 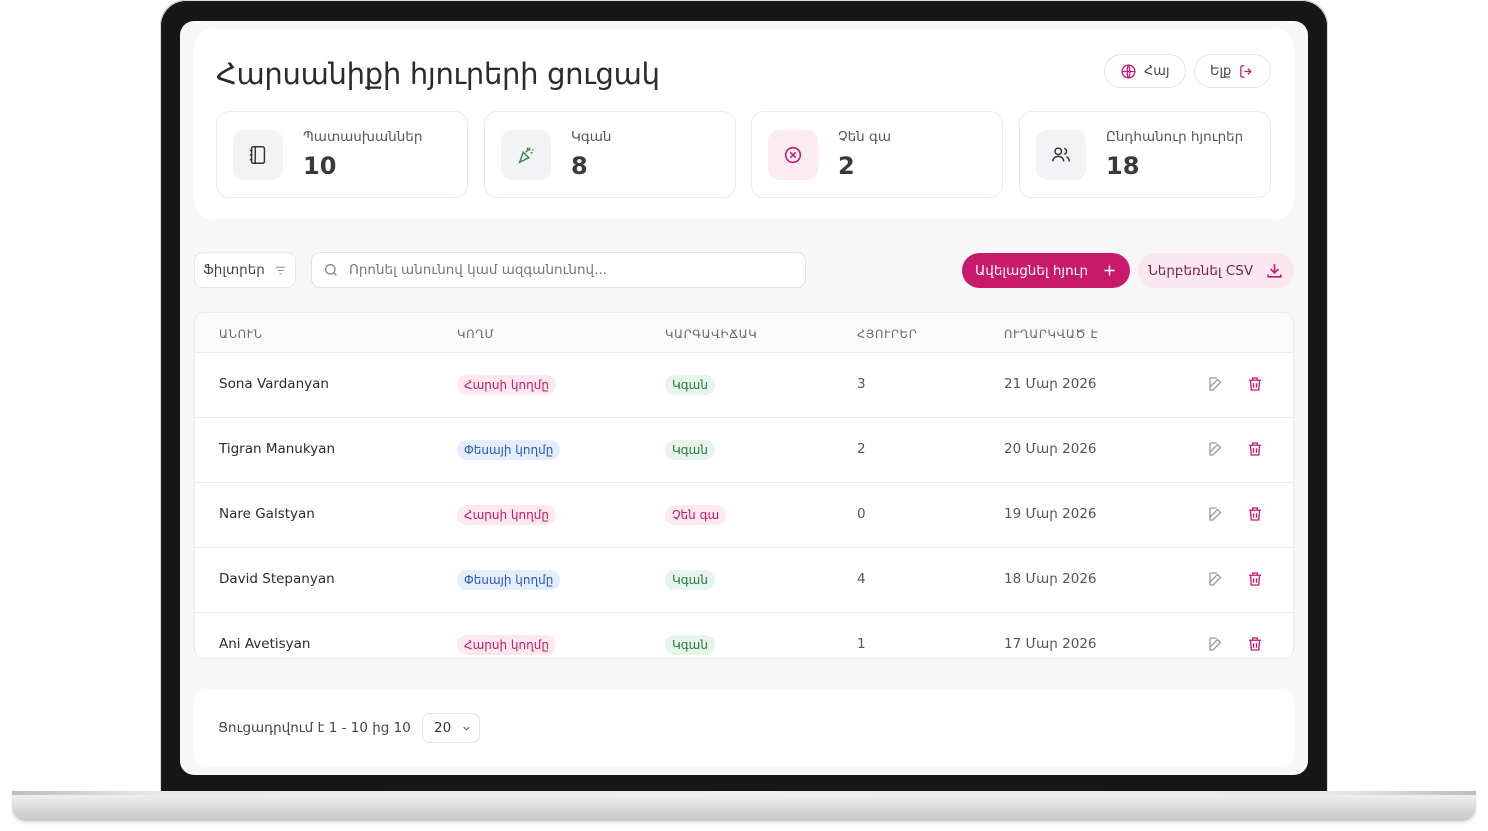 What do you see at coordinates (280, 270) in the screenshot?
I see `filter-lines-icon` at bounding box center [280, 270].